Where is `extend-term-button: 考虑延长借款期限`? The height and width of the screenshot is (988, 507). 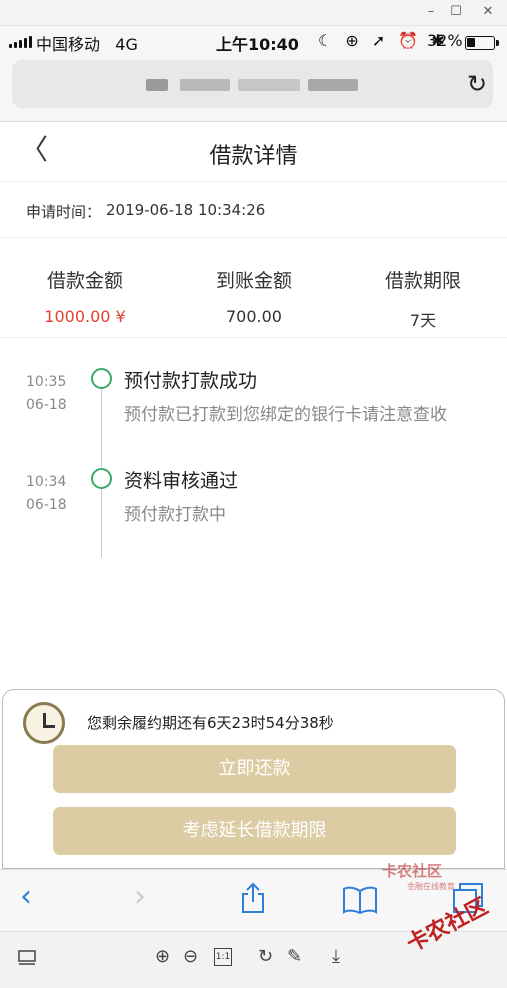
extend-term-button: 考虑延长借款期限 is located at coordinates (254, 831).